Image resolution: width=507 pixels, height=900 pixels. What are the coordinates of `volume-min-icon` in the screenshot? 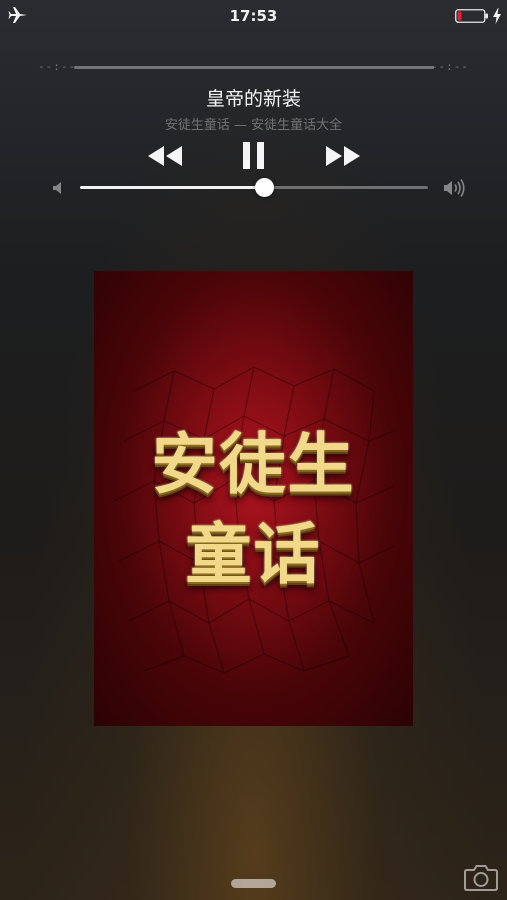 It's located at (57, 188).